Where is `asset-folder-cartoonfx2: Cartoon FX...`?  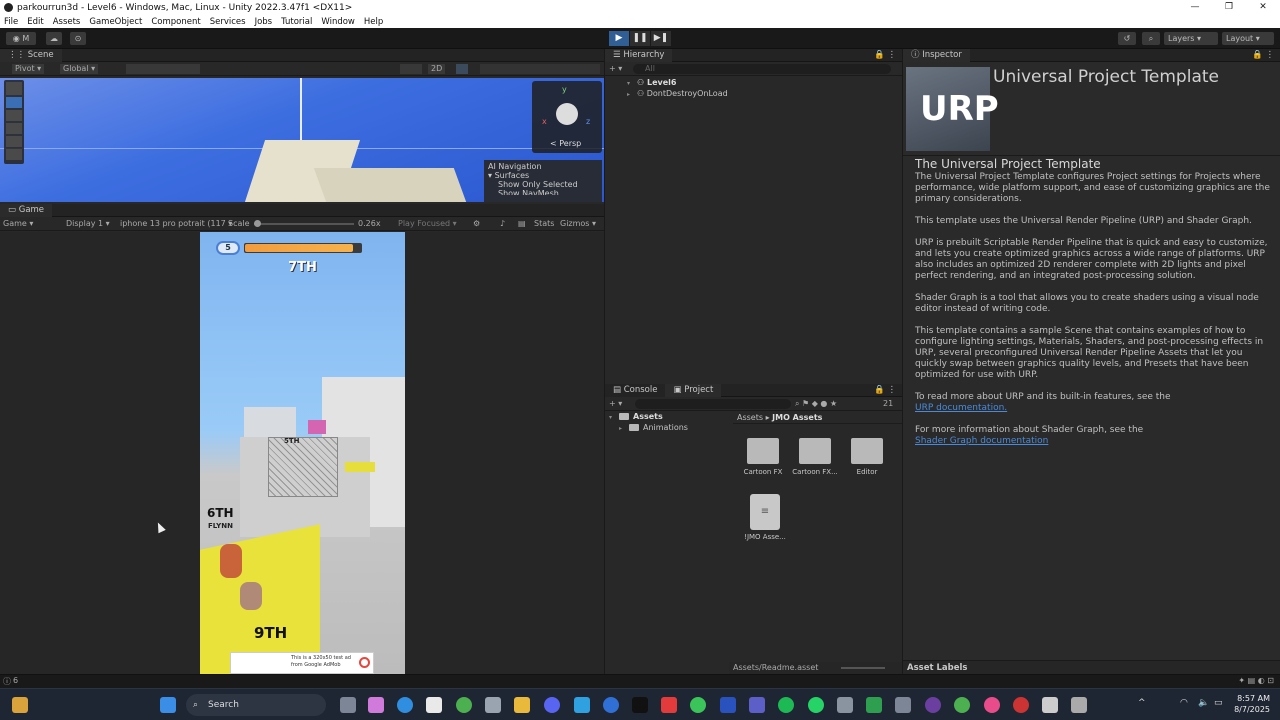 asset-folder-cartoonfx2: Cartoon FX... is located at coordinates (815, 461).